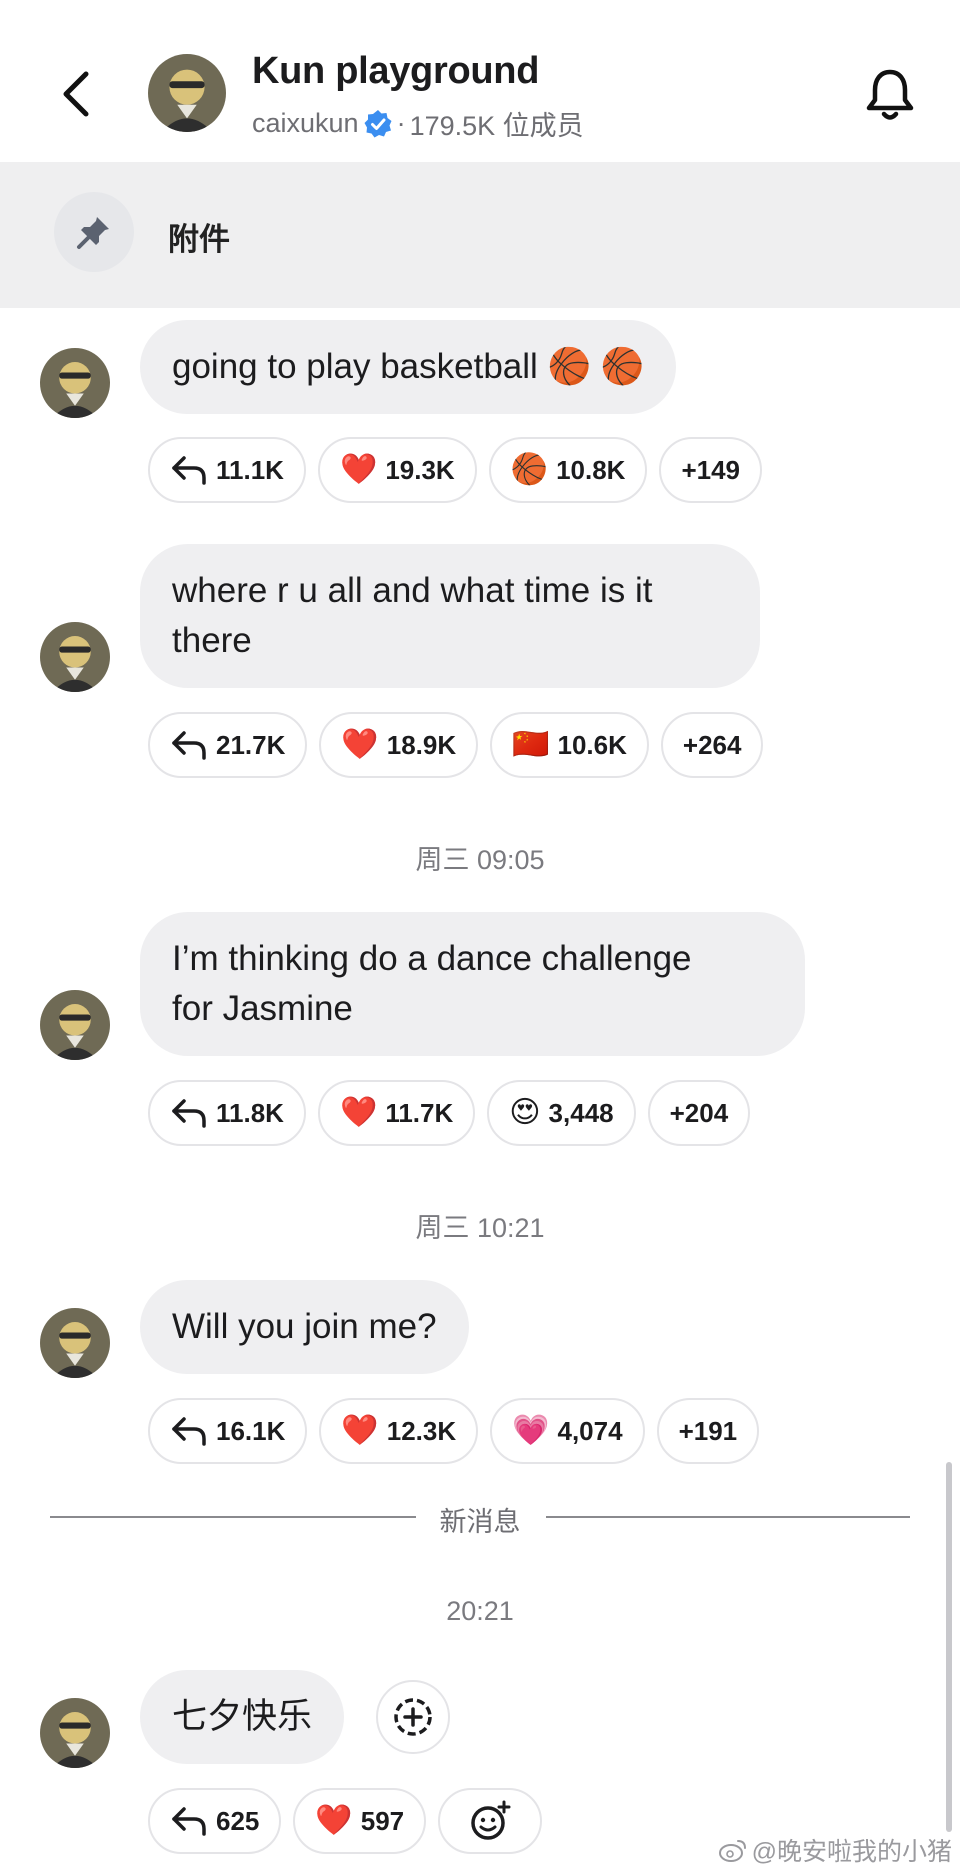  What do you see at coordinates (592, 744) in the screenshot?
I see `reaction-count: 10.6K` at bounding box center [592, 744].